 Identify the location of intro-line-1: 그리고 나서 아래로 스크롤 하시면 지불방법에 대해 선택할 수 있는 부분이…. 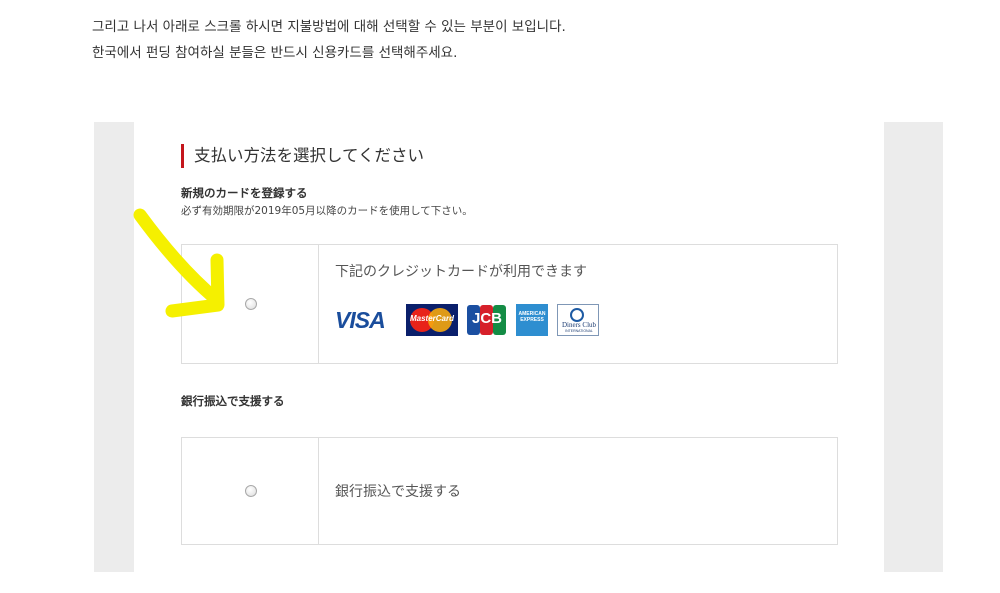
(329, 27).